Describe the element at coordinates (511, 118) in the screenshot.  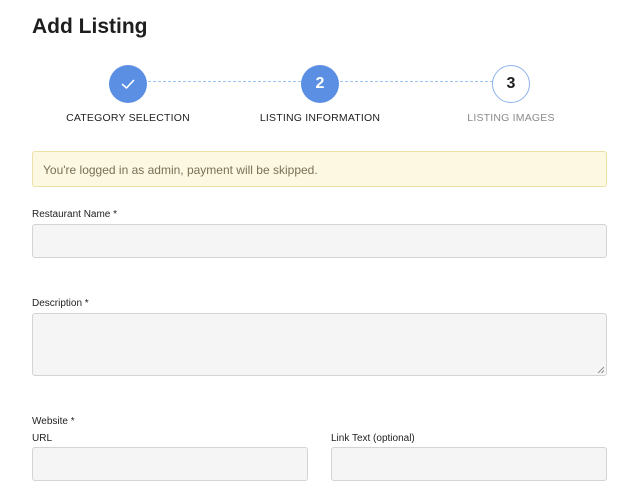
I see `step-label-listing-images: LISTING IMAGES` at that location.